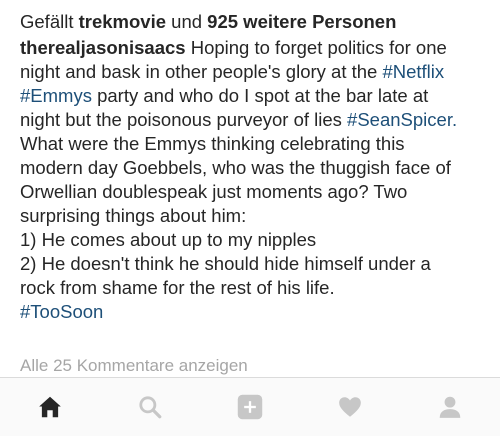 Image resolution: width=500 pixels, height=436 pixels. Describe the element at coordinates (255, 312) in the screenshot. I see `caption-line-12: #TooSoon` at that location.